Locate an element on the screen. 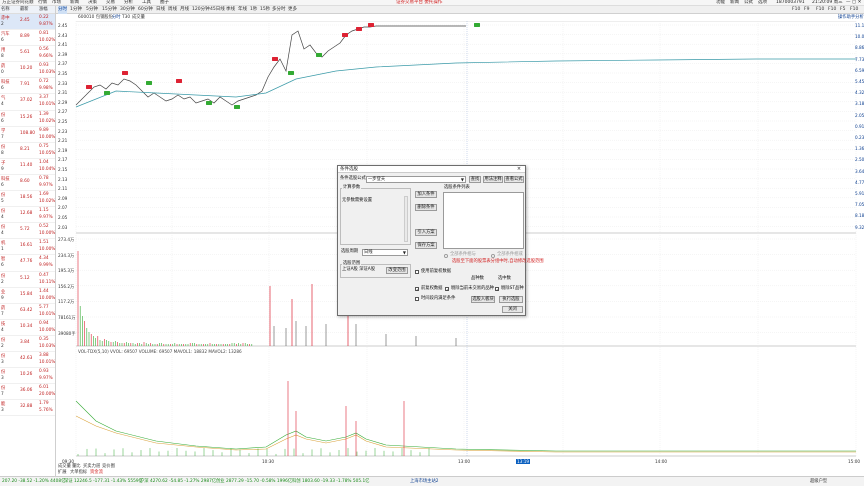 The image size is (864, 486). watchlist-row: 子 9 11.40 1.04 10.04% is located at coordinates (27, 167).